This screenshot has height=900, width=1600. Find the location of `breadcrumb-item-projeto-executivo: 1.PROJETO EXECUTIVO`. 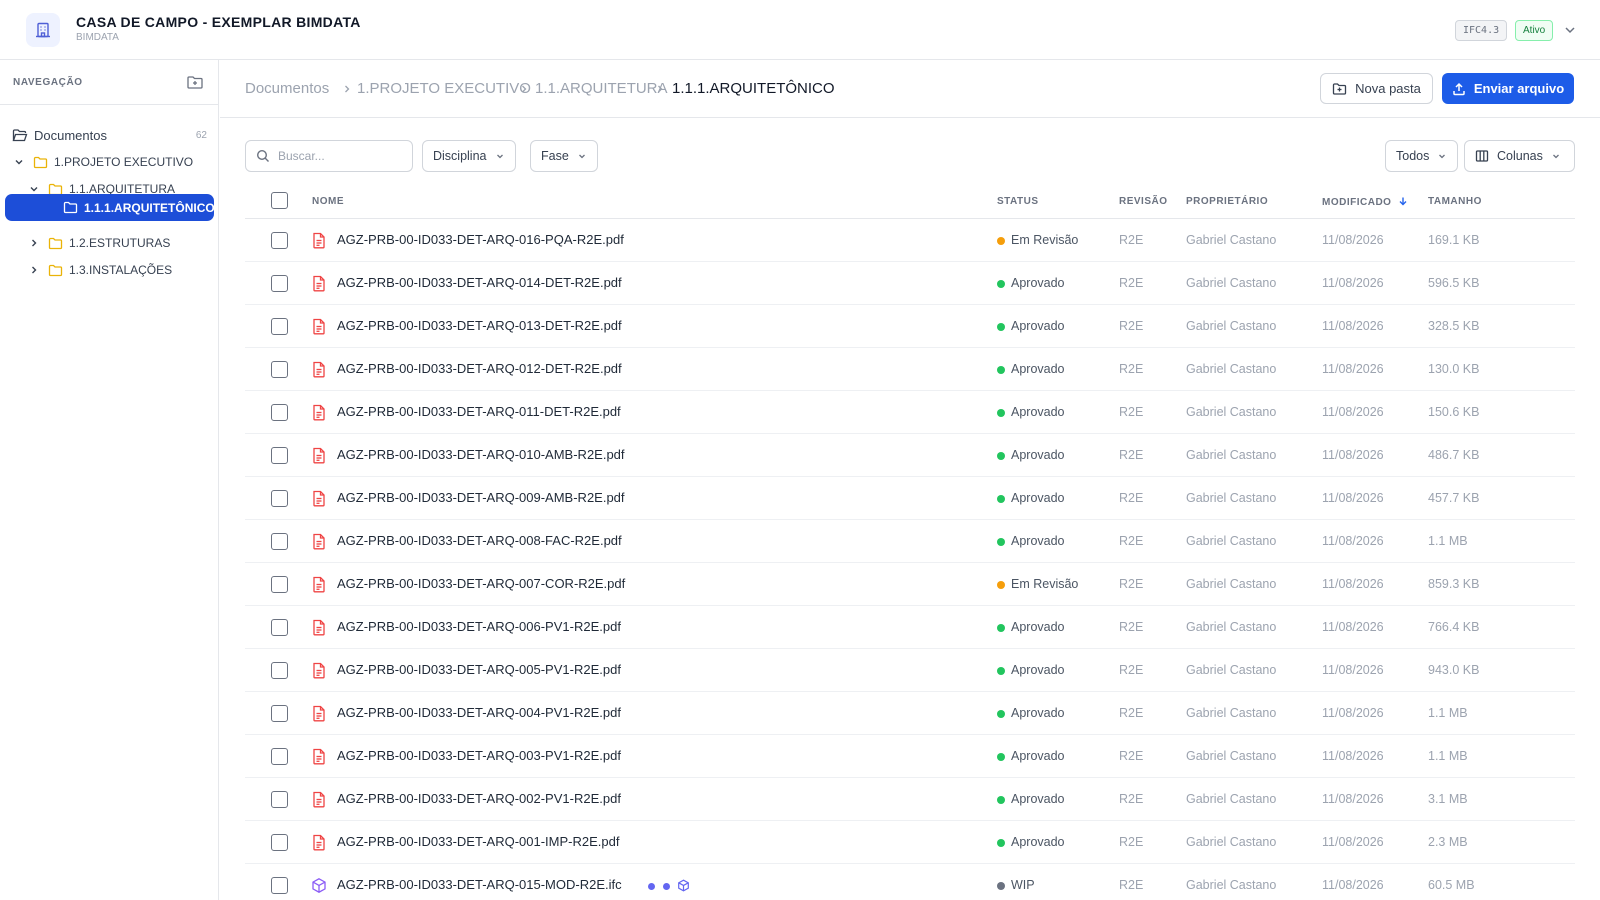

breadcrumb-item-projeto-executivo: 1.PROJETO EXECUTIVO is located at coordinates (444, 88).